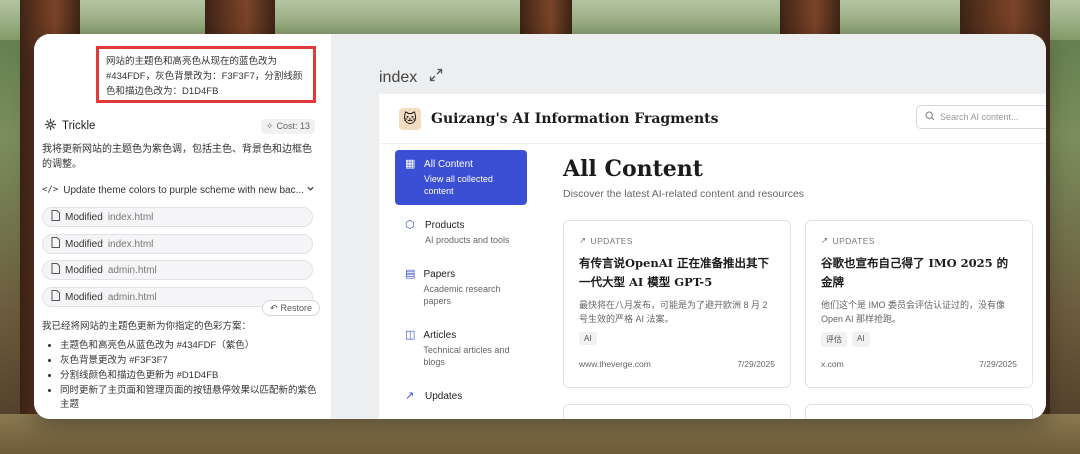 This screenshot has width=1080, height=454. I want to click on site-logo-icon: 🐱, so click(410, 118).